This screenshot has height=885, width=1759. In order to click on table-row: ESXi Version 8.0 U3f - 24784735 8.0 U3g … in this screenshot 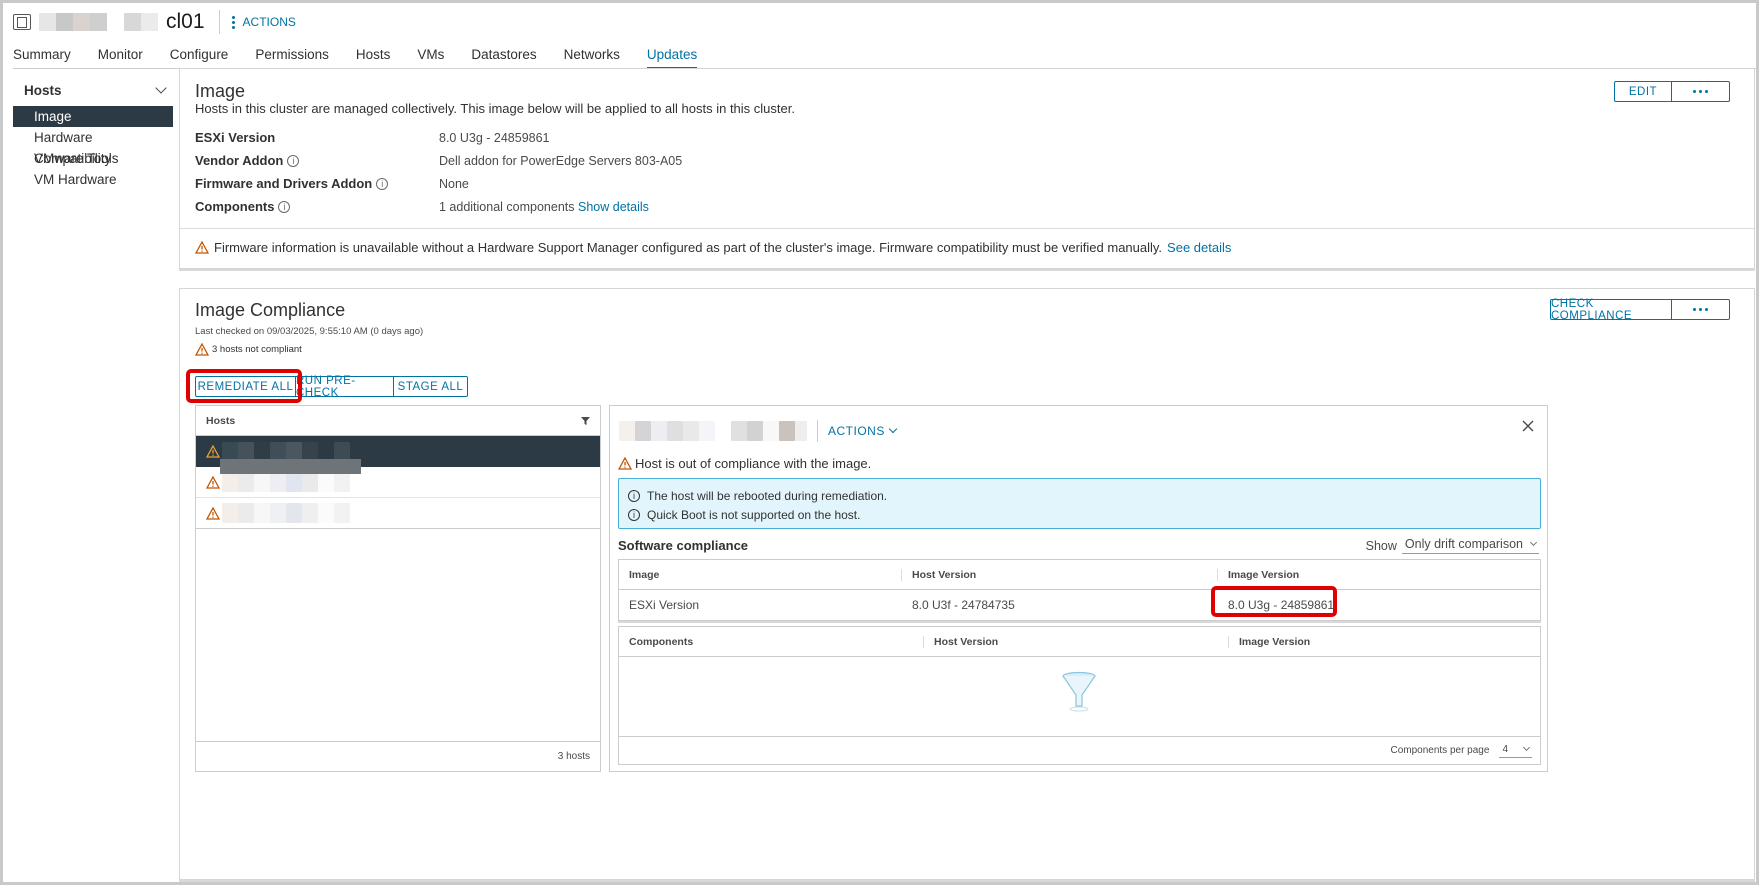, I will do `click(1079, 605)`.